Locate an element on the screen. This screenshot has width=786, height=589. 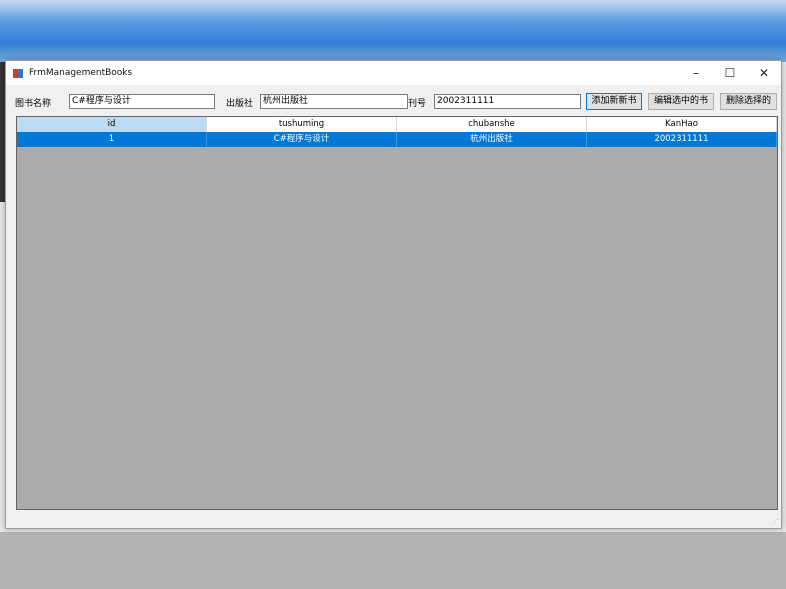
close-button: ✕ is located at coordinates (764, 73).